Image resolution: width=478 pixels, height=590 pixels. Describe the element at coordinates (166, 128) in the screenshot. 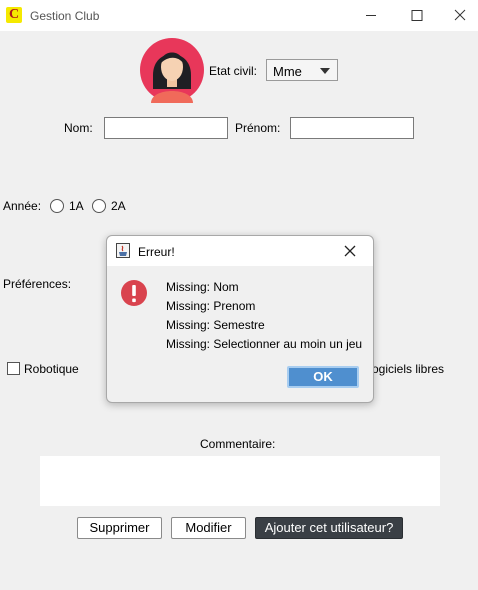

I see `nom-field` at that location.